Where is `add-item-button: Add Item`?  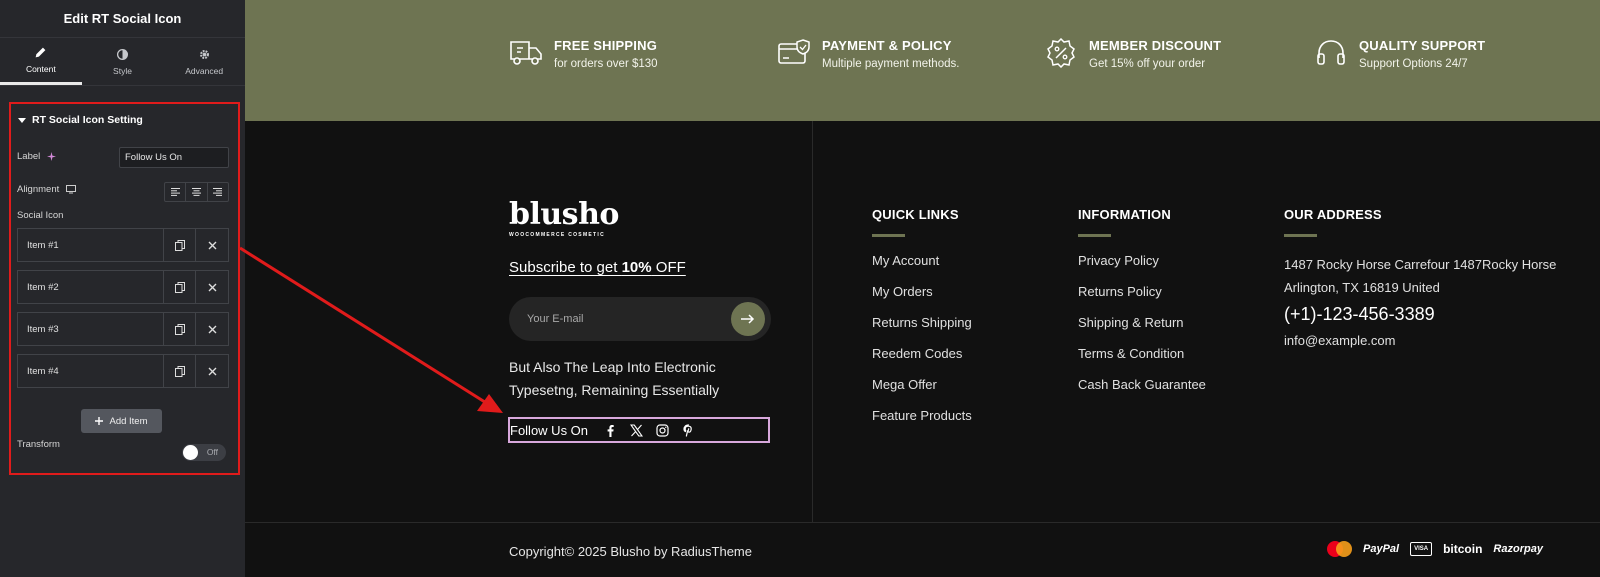
add-item-button: Add Item is located at coordinates (121, 421).